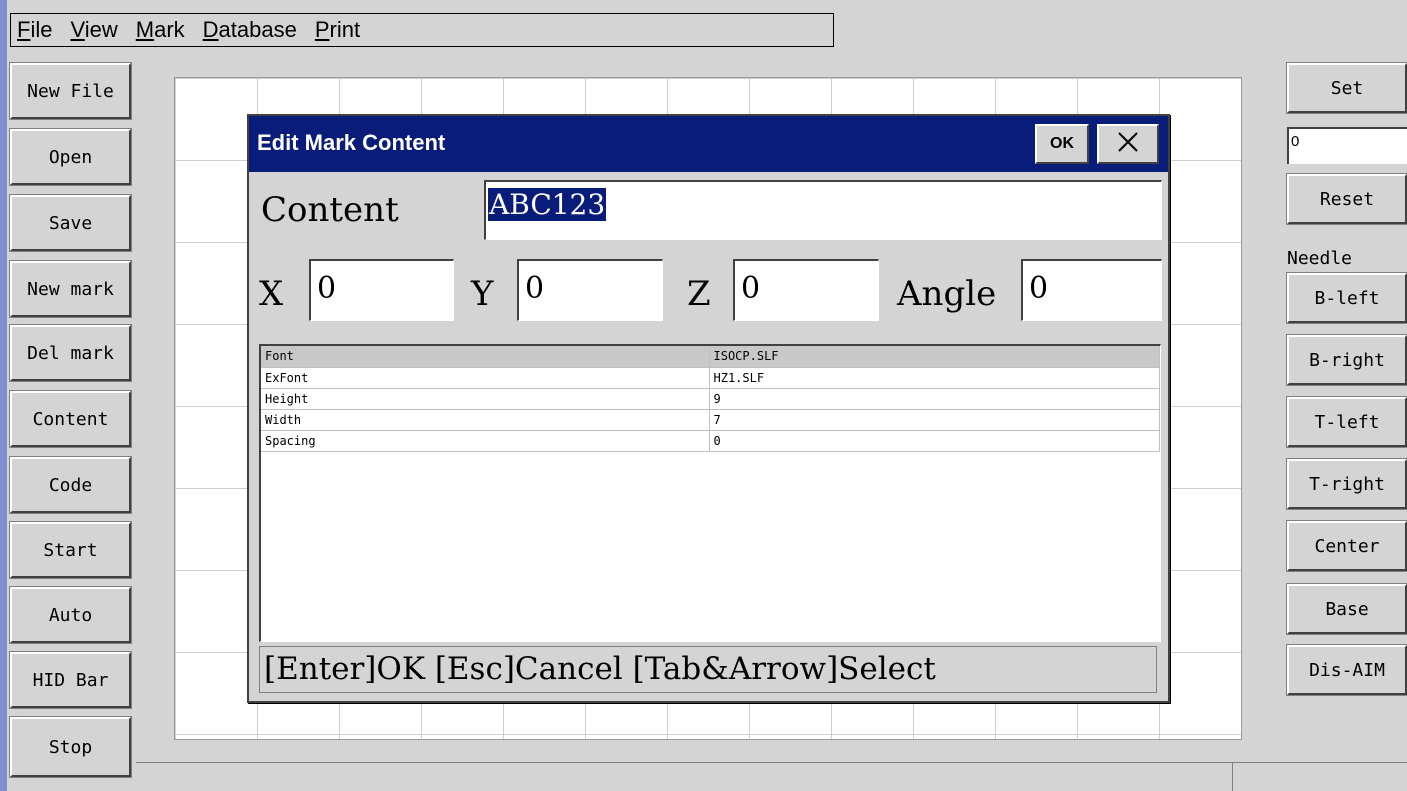  What do you see at coordinates (708, 669) in the screenshot?
I see `keyboard-hint: [Enter]OK [Esc]Cancel [Tab&Arrow]Select` at bounding box center [708, 669].